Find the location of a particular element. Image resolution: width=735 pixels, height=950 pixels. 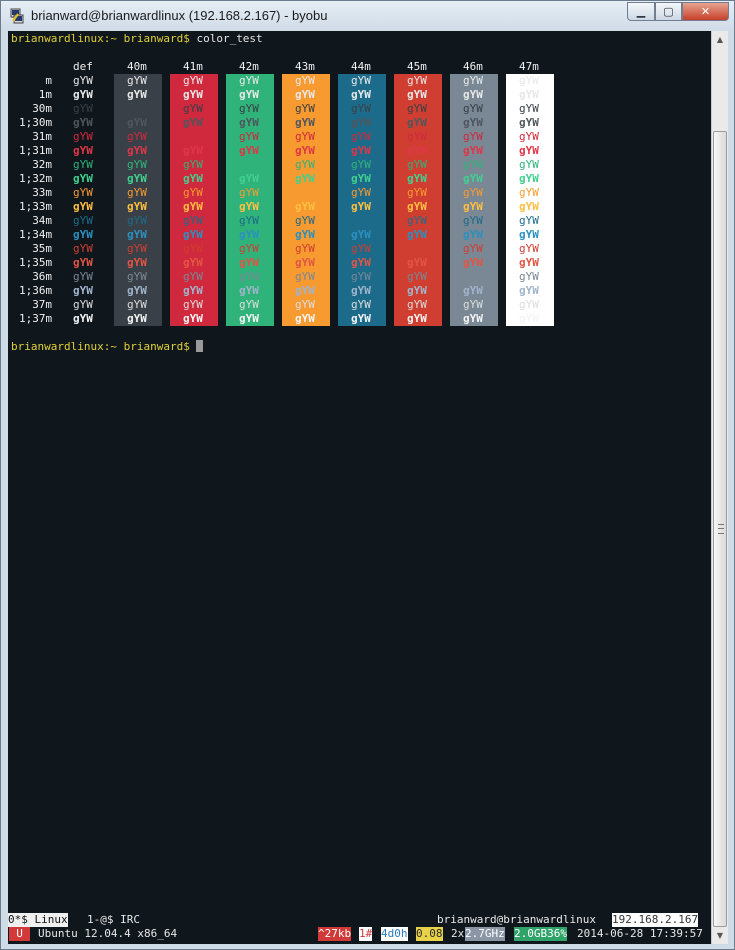

sample-36m-46m: gYW is located at coordinates (473, 276).